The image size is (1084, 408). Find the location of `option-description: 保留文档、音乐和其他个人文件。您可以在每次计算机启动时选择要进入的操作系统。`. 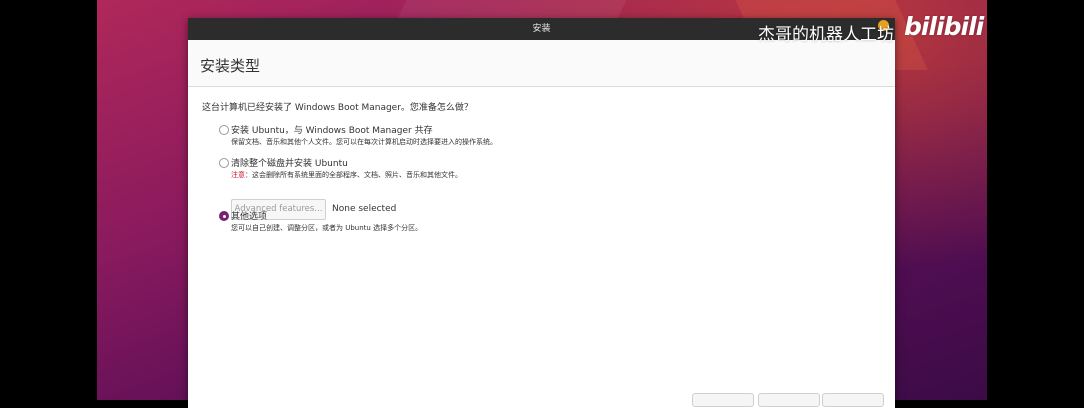

option-description: 保留文档、音乐和其他个人文件。您可以在每次计算机启动时选择要进入的操作系统。 is located at coordinates (364, 142).